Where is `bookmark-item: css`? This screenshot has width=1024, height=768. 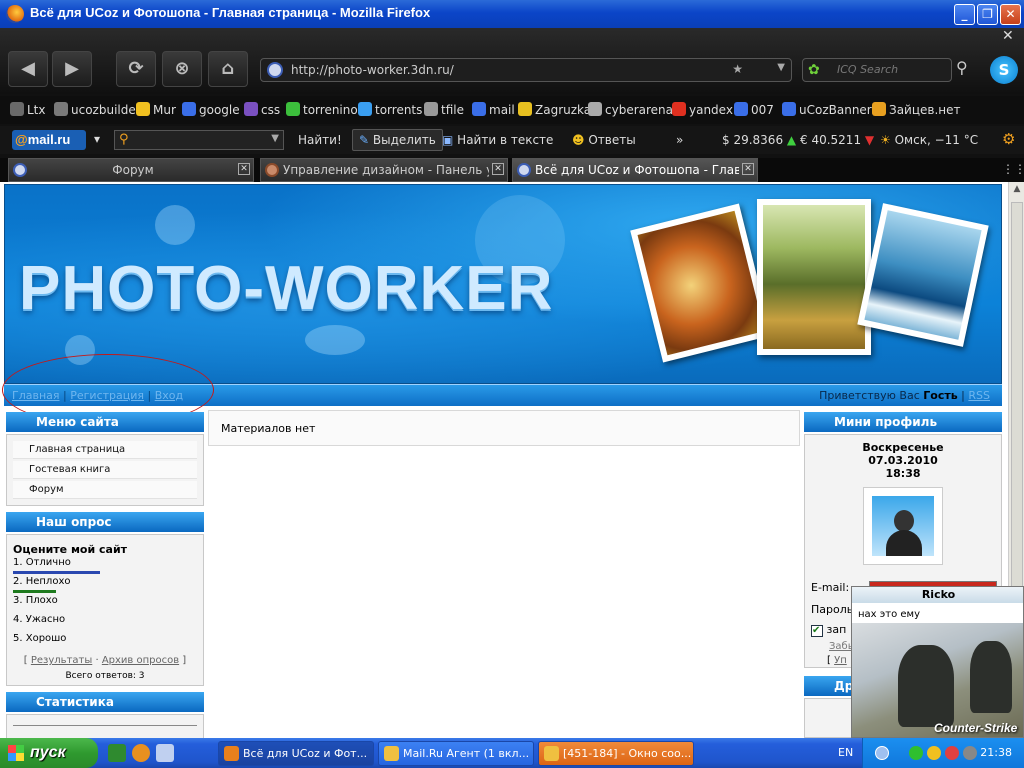 bookmark-item: css is located at coordinates (262, 109).